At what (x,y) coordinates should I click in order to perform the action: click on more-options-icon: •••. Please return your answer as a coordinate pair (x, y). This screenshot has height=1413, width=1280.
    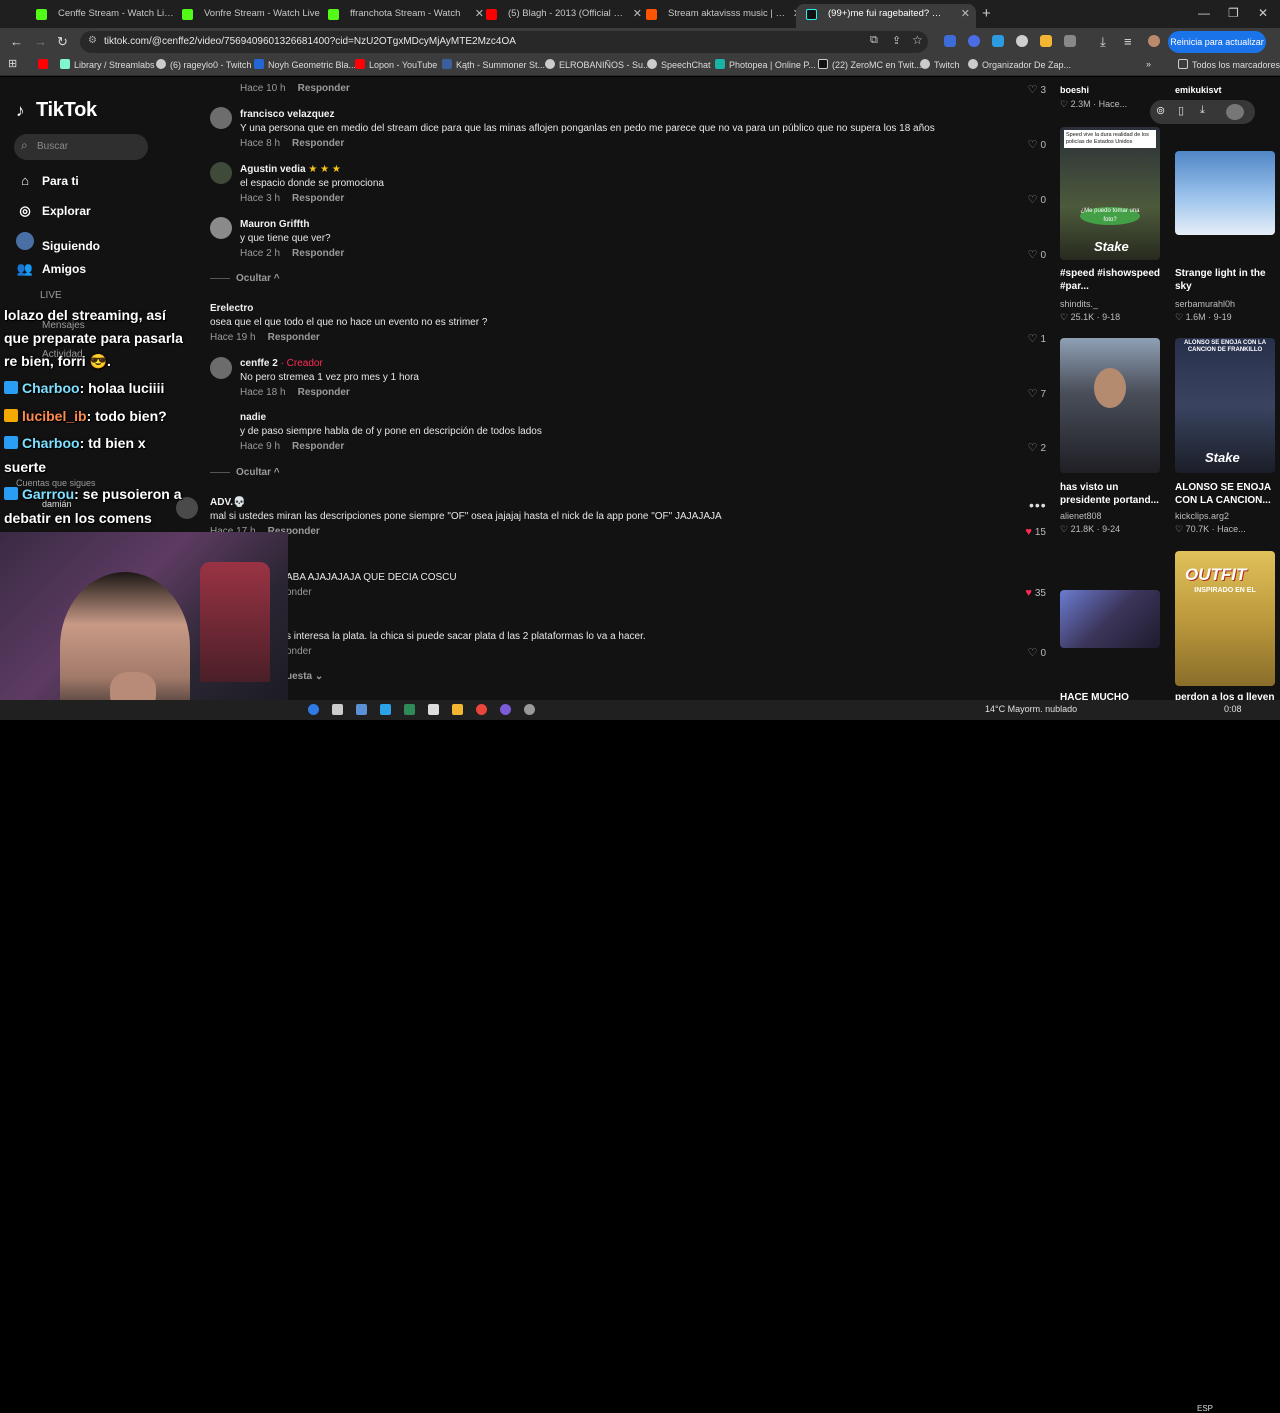
    Looking at the image, I should click on (1038, 505).